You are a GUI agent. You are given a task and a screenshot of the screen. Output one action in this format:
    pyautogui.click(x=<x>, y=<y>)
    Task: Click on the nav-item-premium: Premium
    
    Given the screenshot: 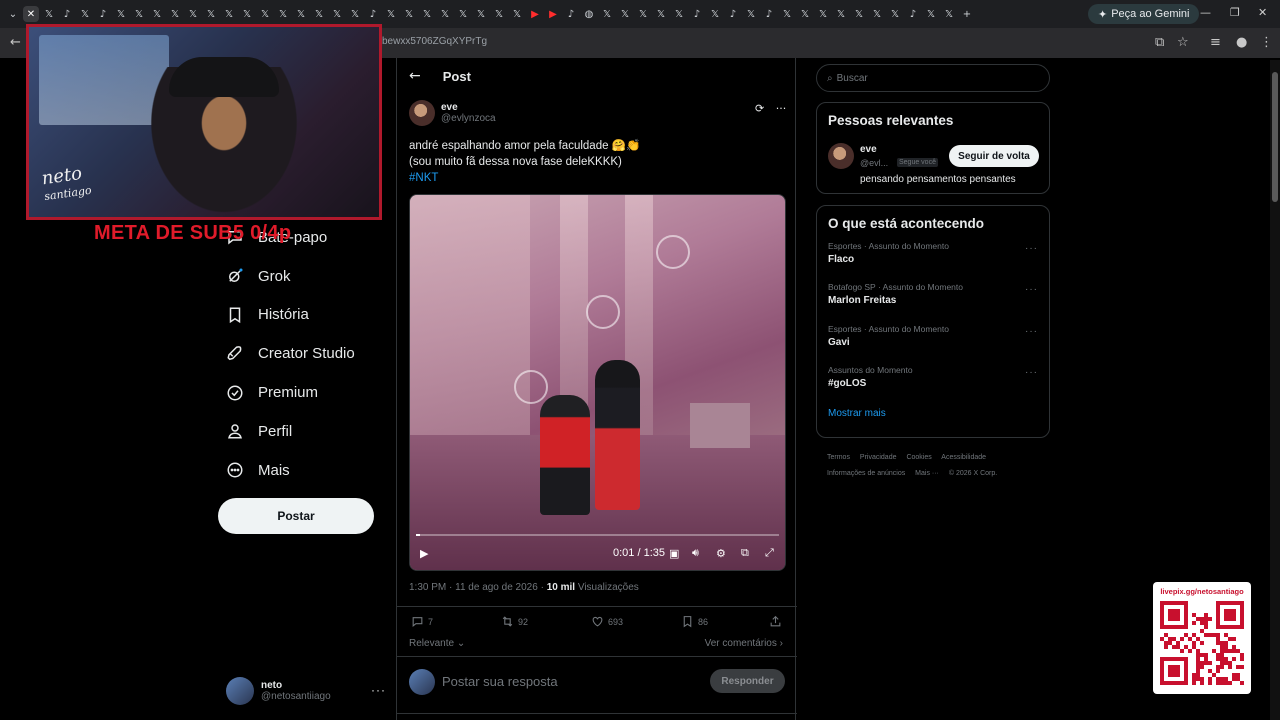 What is the action you would take?
    pyautogui.click(x=303, y=392)
    